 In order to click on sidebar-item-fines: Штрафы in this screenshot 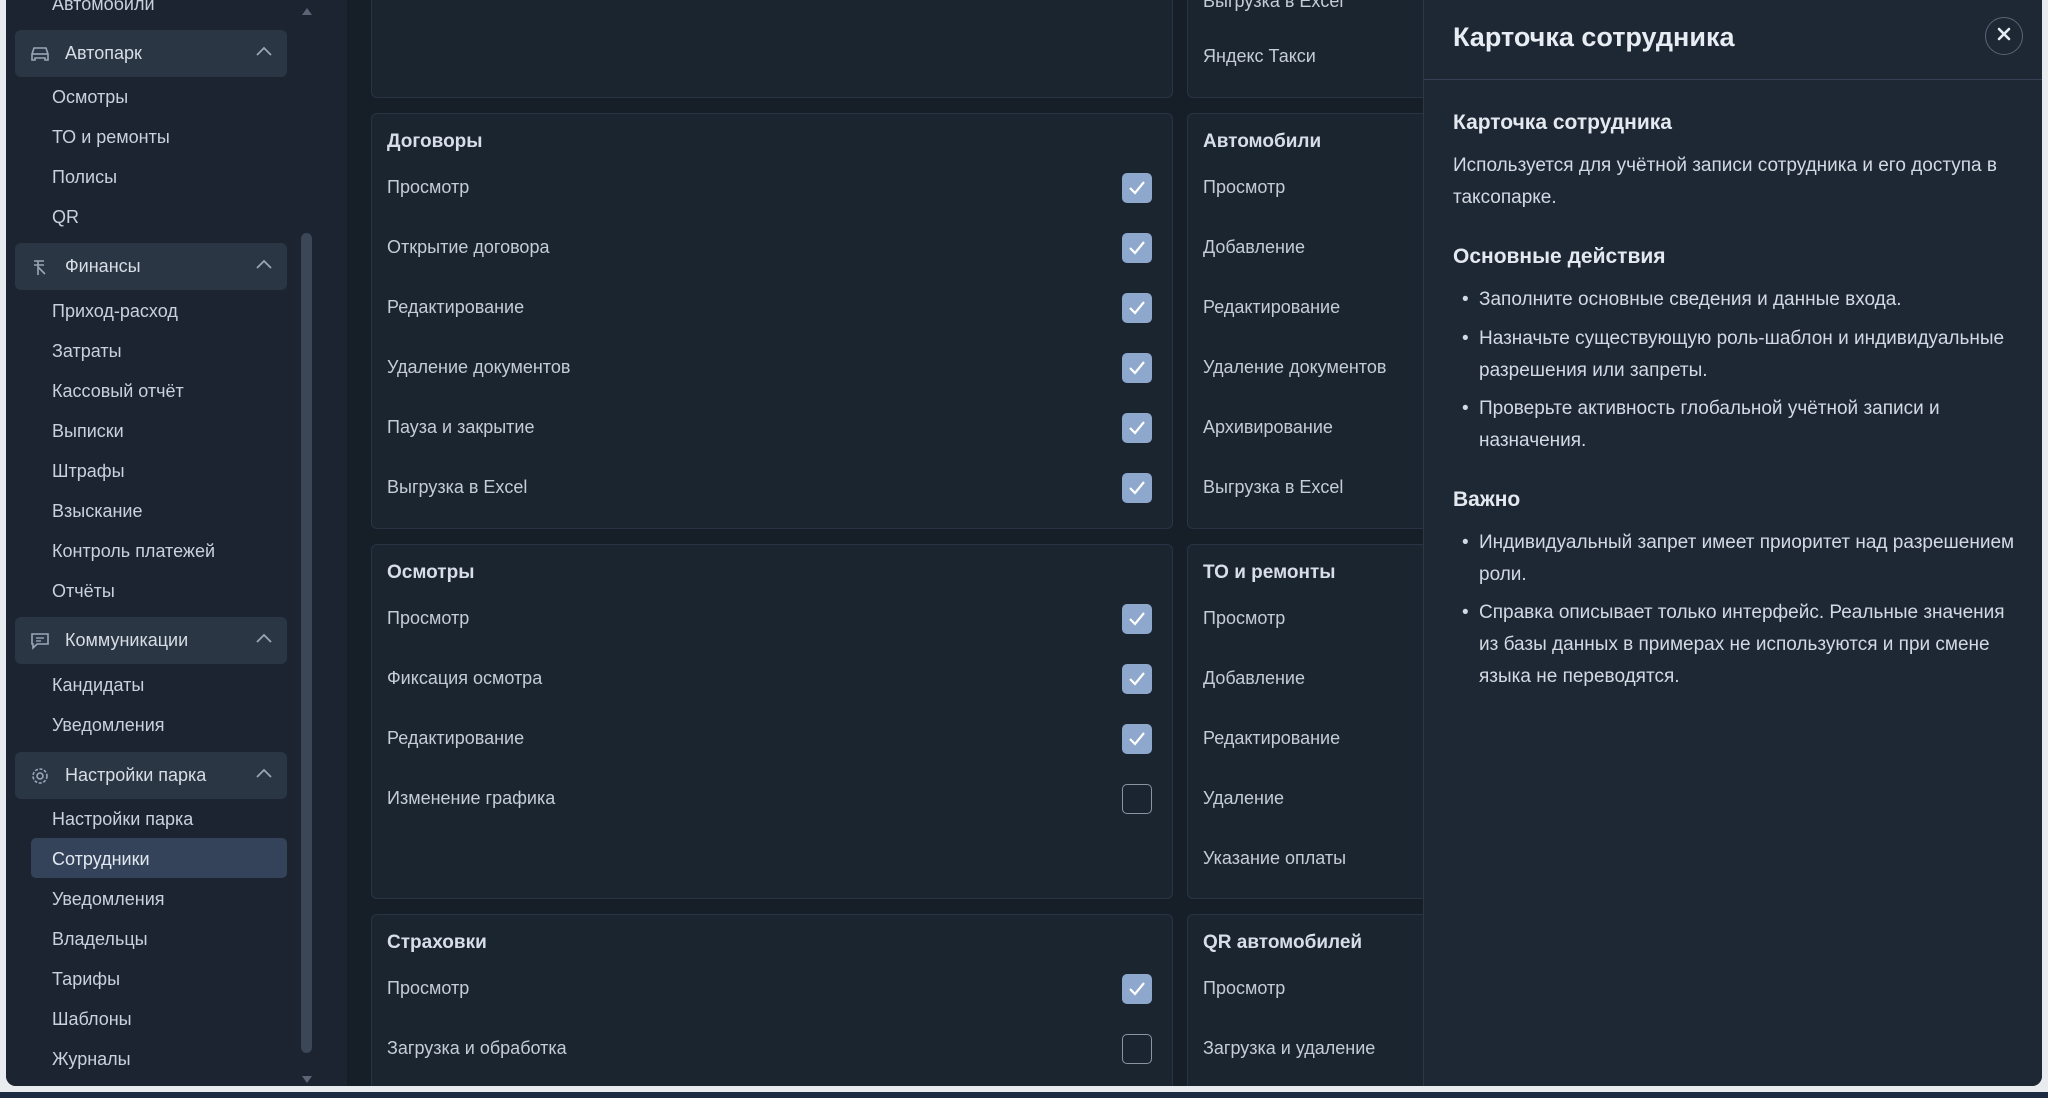, I will do `click(88, 471)`.